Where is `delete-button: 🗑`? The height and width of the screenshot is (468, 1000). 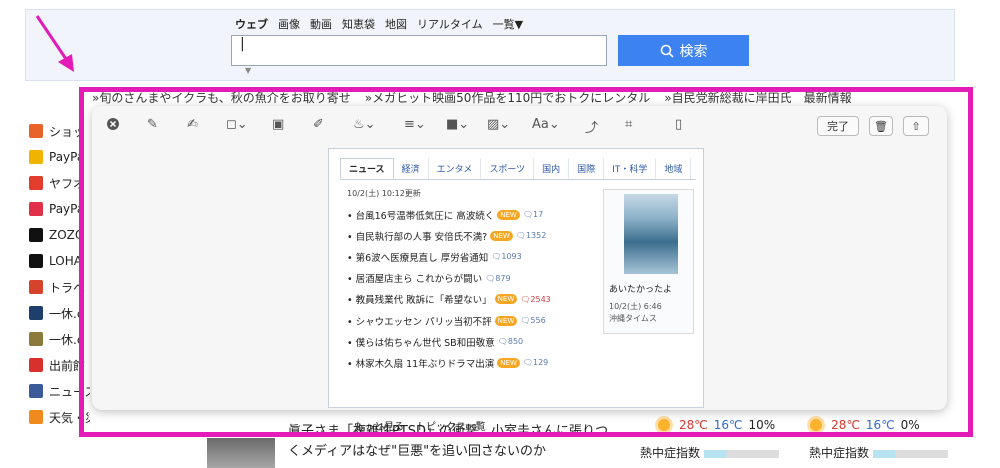
delete-button: 🗑 is located at coordinates (881, 126).